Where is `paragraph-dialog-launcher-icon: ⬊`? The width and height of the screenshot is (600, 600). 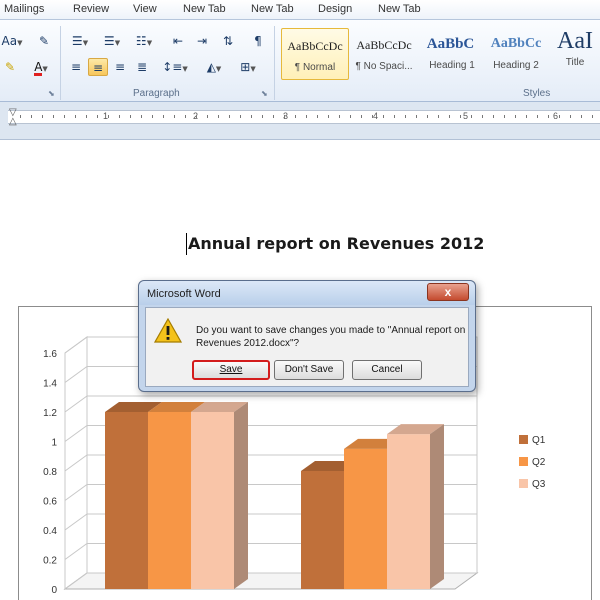 paragraph-dialog-launcher-icon: ⬊ is located at coordinates (264, 93).